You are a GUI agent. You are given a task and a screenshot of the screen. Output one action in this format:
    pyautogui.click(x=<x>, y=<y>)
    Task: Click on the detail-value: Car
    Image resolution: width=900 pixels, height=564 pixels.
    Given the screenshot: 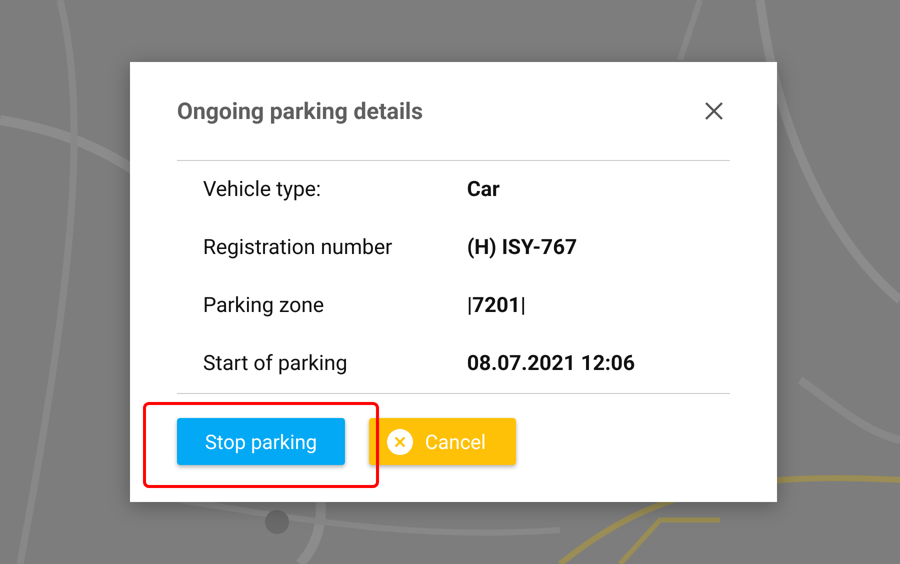 What is the action you would take?
    pyautogui.click(x=483, y=190)
    